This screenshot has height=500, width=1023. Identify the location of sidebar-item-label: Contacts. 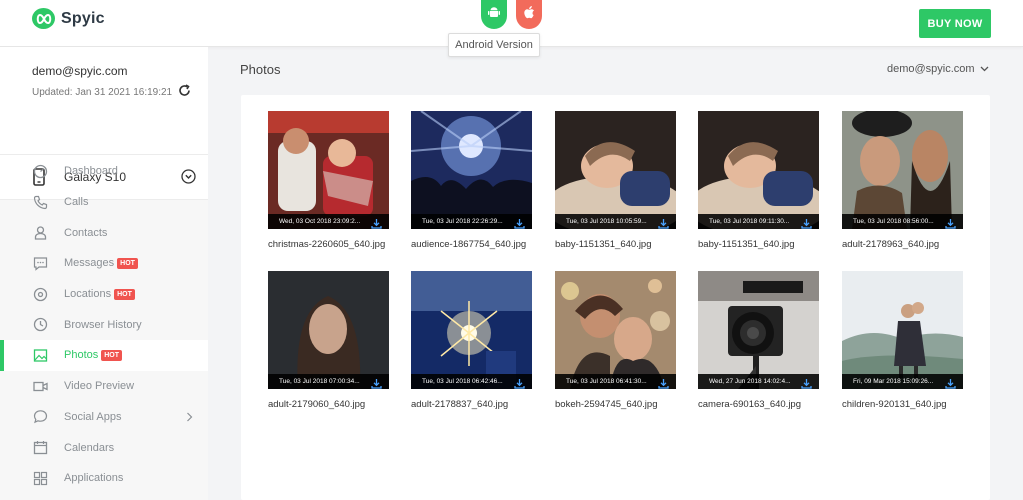
(86, 232).